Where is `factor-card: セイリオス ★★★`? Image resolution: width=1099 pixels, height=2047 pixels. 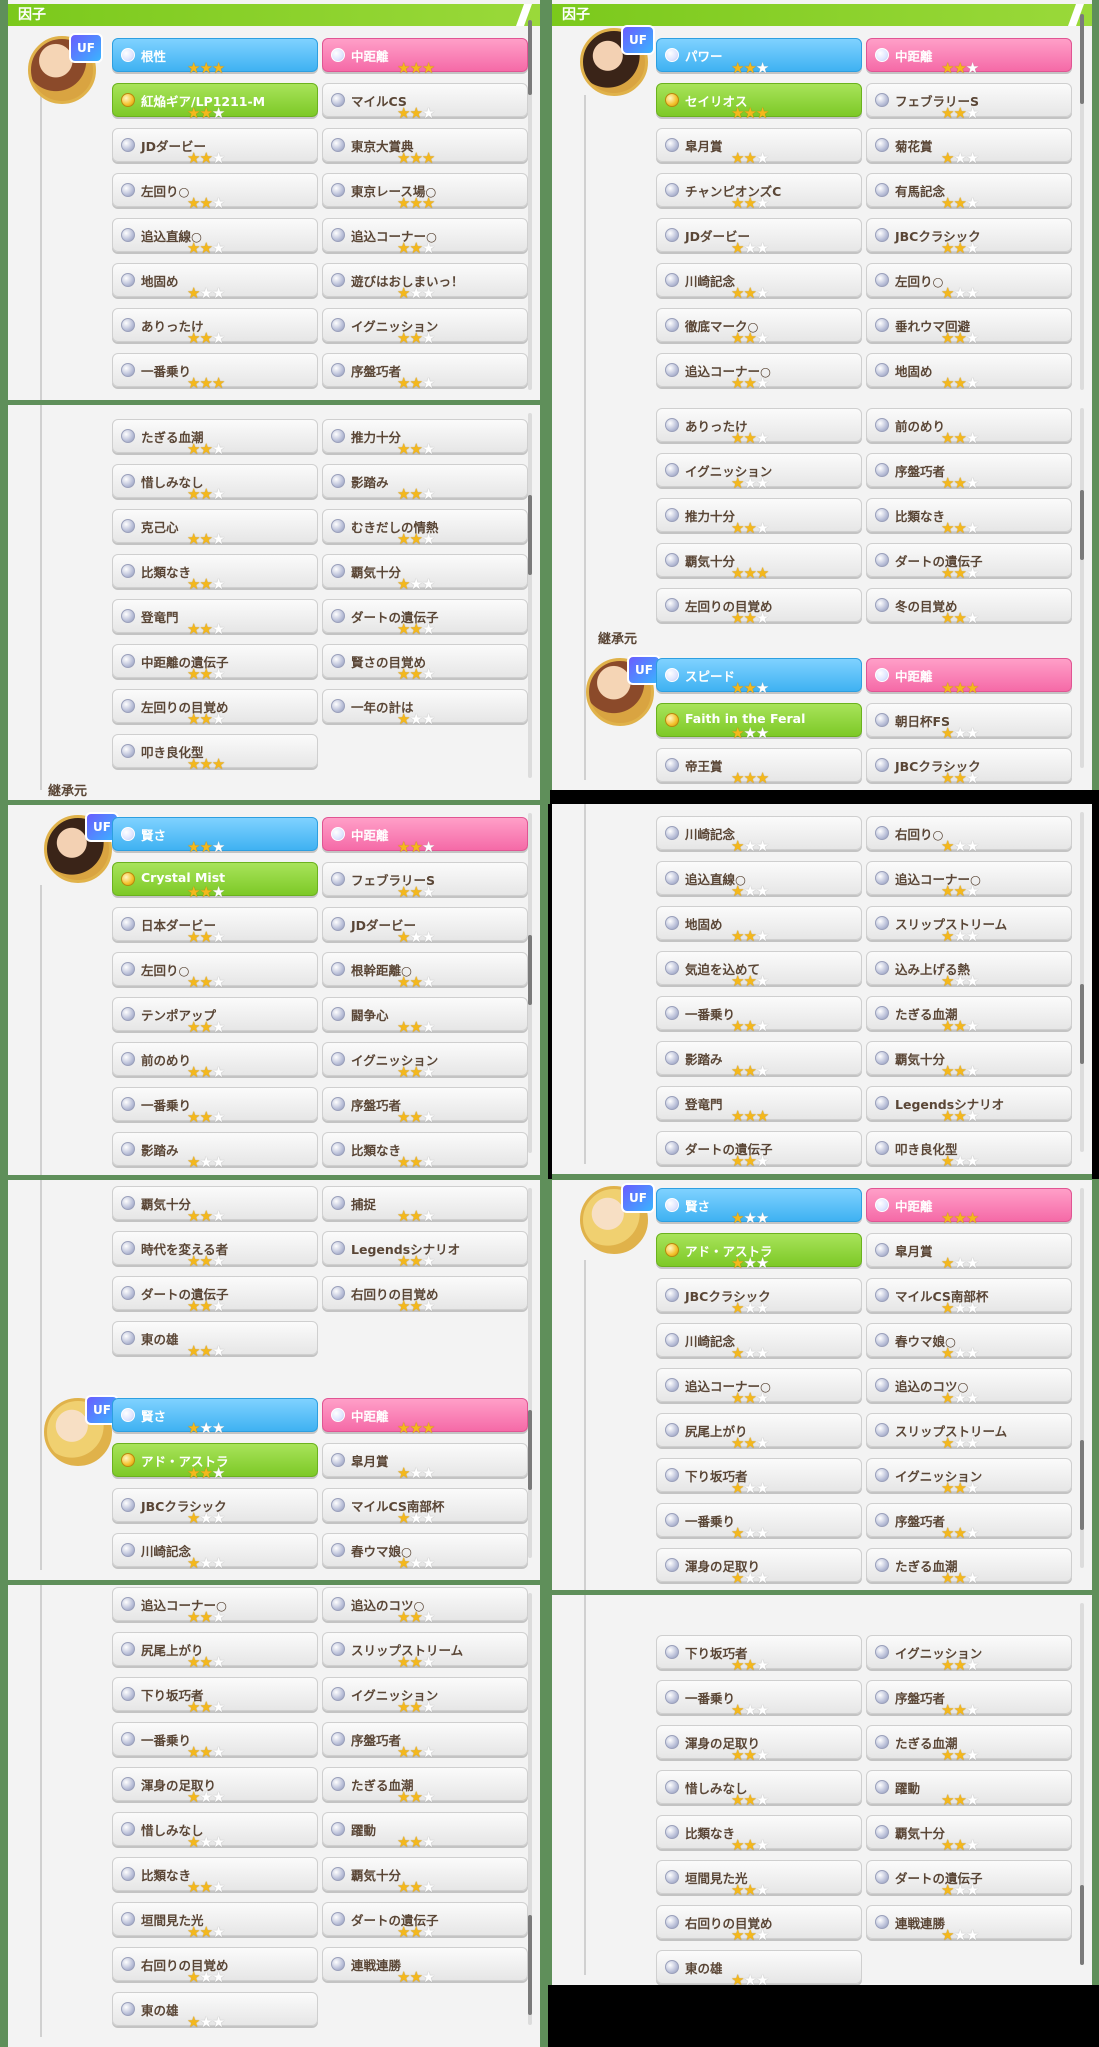
factor-card: セイリオス ★★★ is located at coordinates (759, 102).